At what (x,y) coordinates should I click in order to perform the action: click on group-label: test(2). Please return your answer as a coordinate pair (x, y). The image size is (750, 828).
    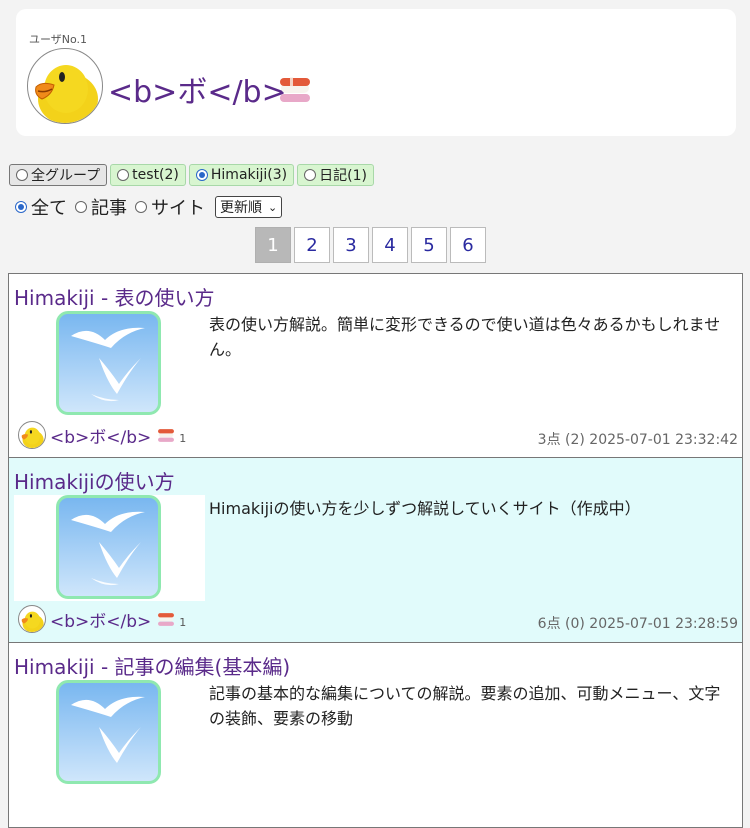
    Looking at the image, I should click on (155, 175).